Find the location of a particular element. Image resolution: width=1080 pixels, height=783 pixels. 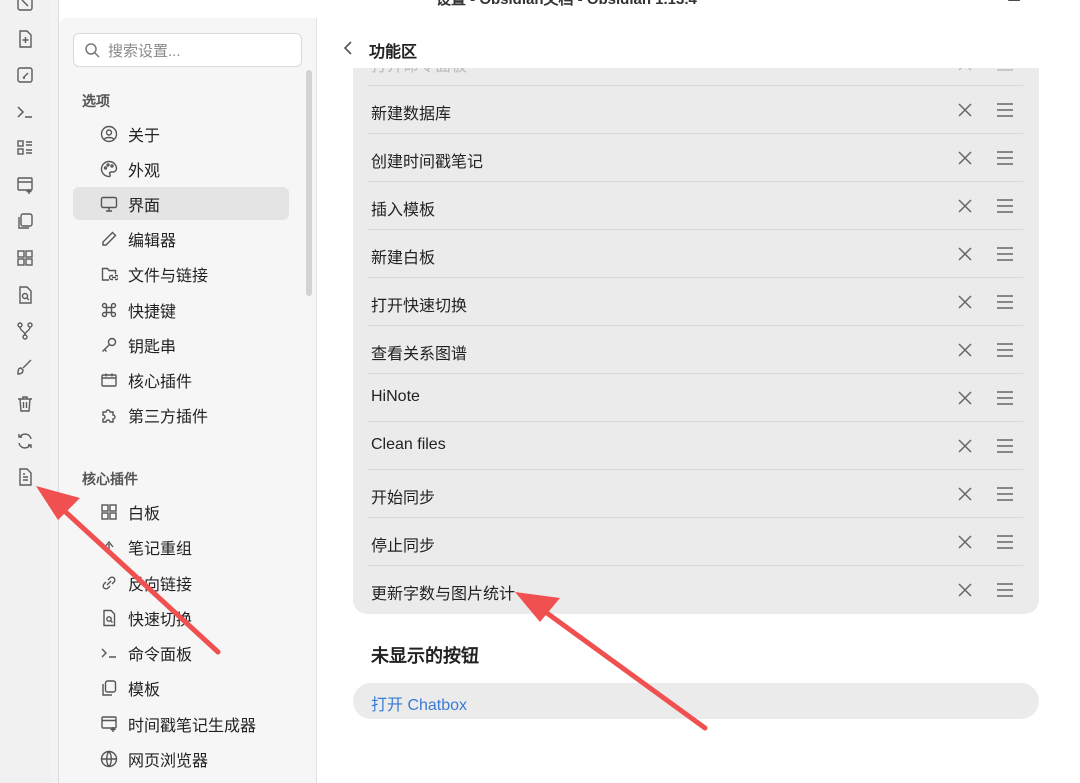

sidebar-scrollbar is located at coordinates (309, 183).